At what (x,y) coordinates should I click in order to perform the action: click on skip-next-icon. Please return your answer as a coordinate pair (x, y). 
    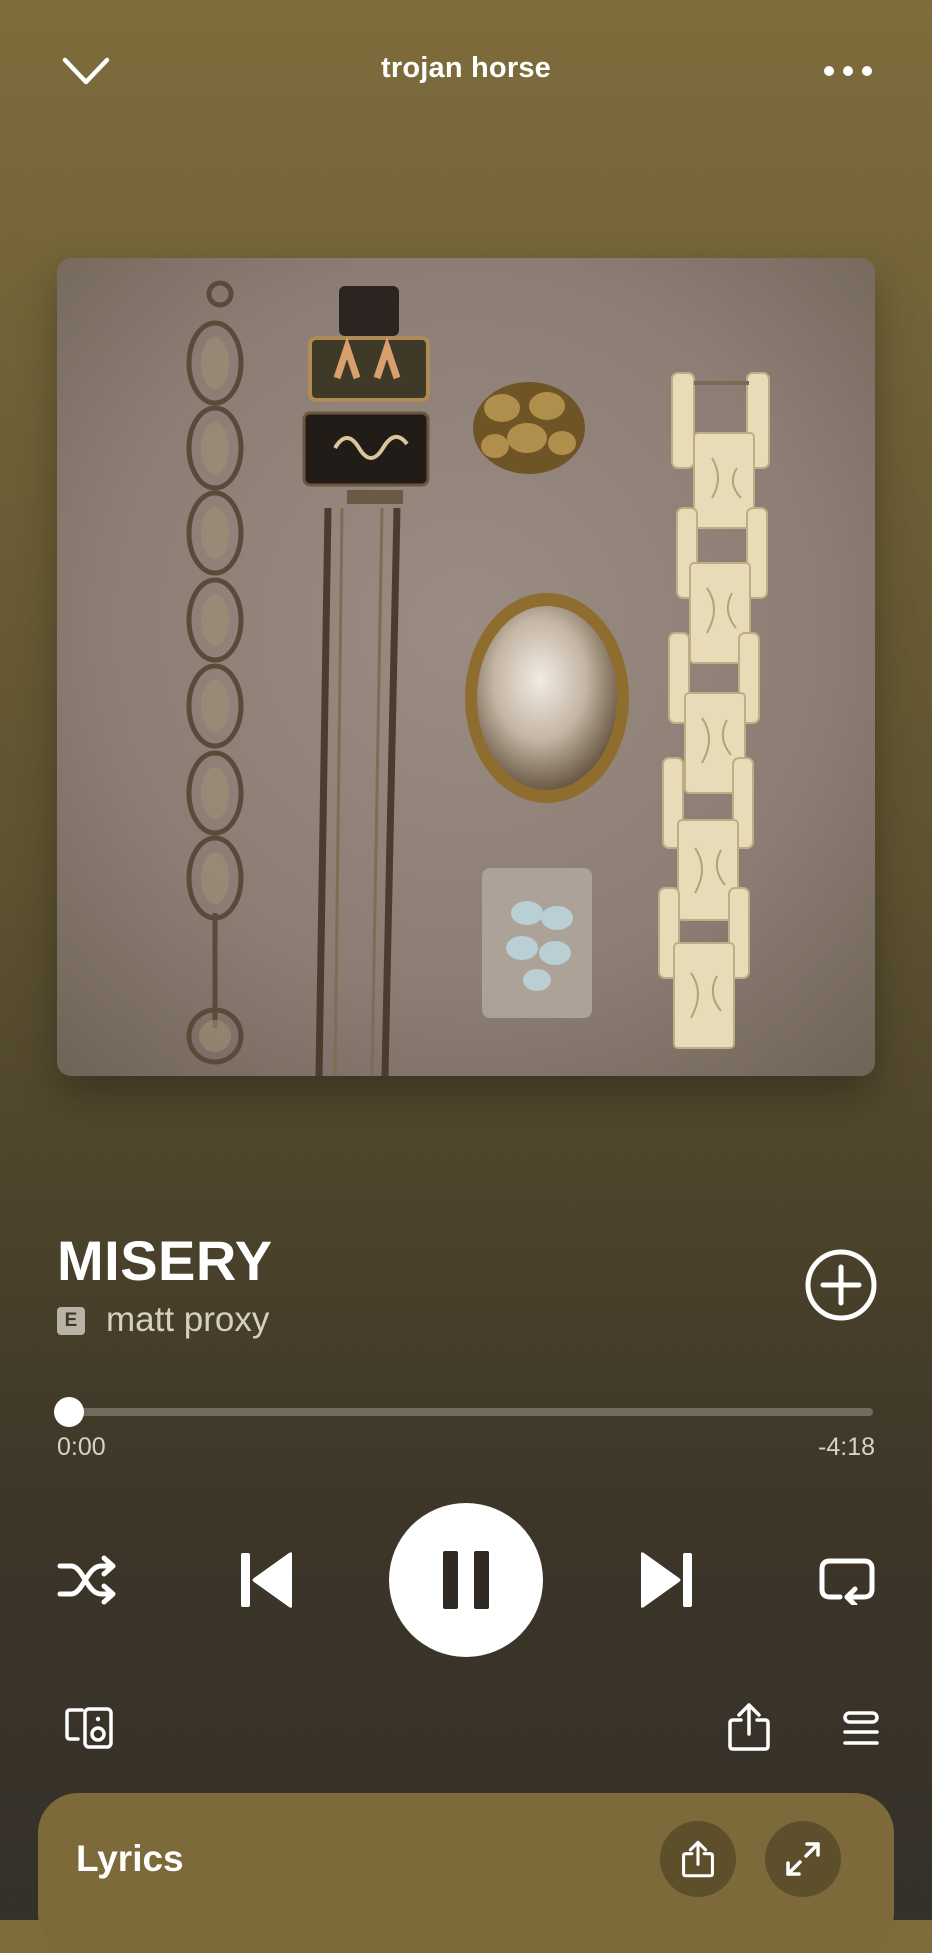
    Looking at the image, I should click on (666, 1580).